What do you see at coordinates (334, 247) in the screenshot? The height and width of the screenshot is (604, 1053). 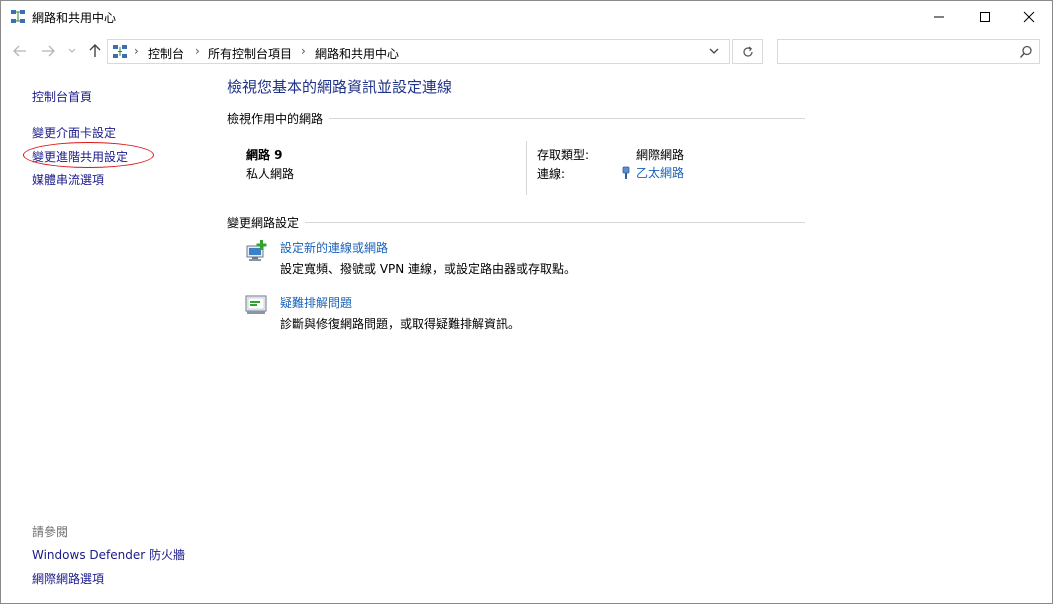 I see `link-setup-new-connection: 設定新的連線或網路` at bounding box center [334, 247].